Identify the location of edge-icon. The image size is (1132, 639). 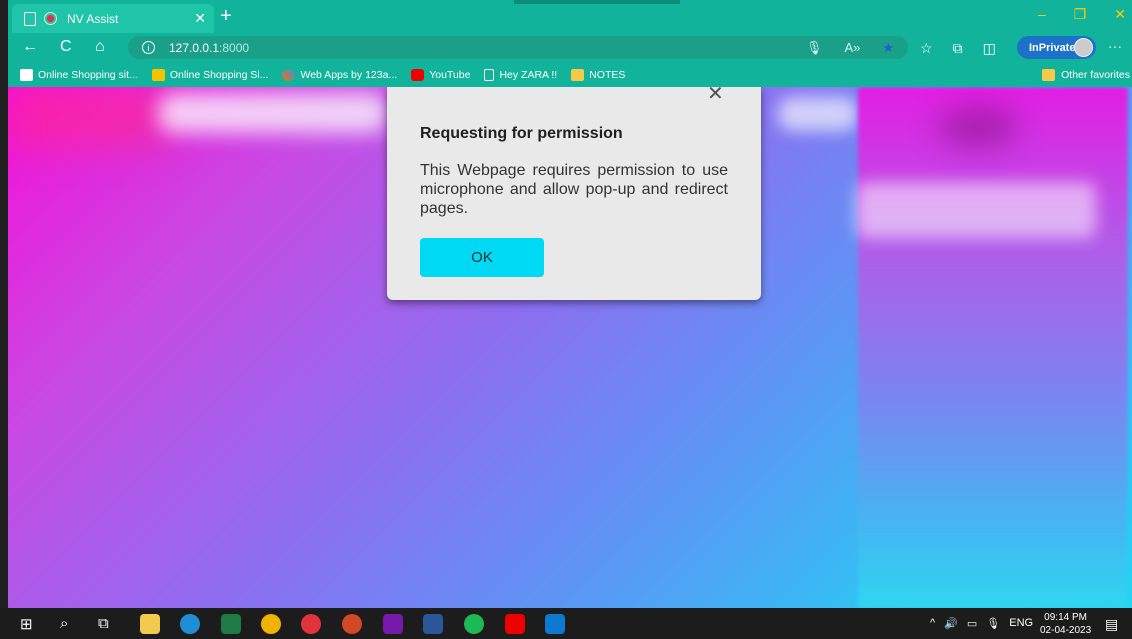
(190, 624).